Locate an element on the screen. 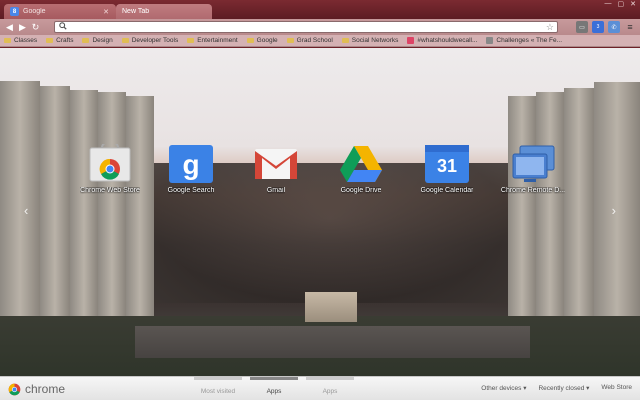 The height and width of the screenshot is (400, 640). app-label: Google Drive is located at coordinates (361, 190).